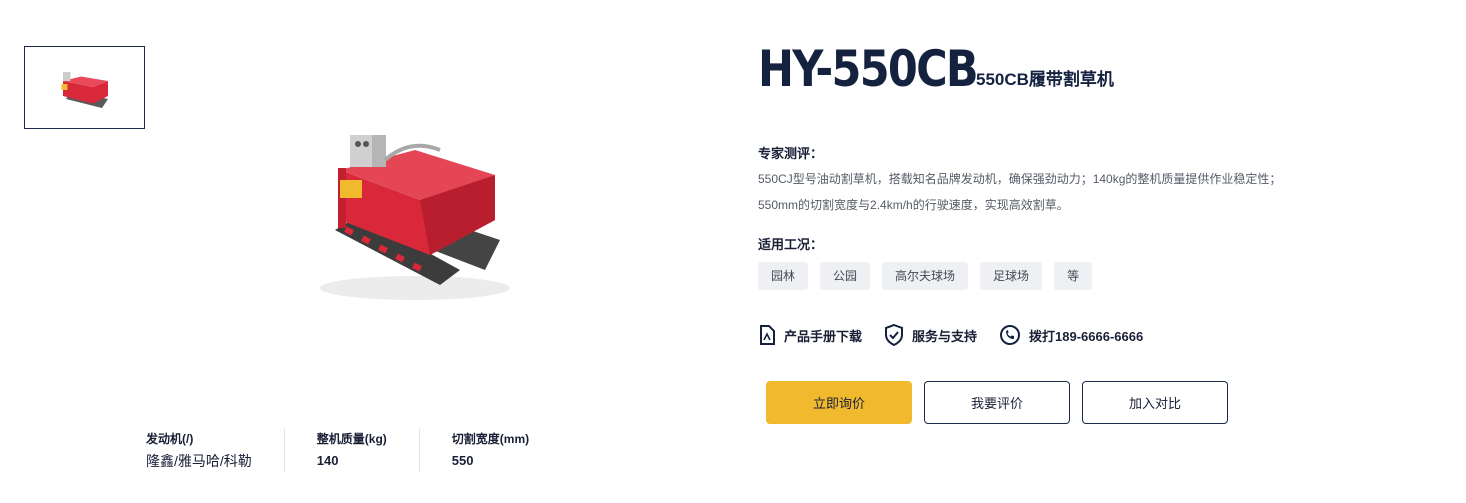 This screenshot has width=1466, height=503. Describe the element at coordinates (839, 402) in the screenshot. I see `inquiry-button: 立即询价` at that location.